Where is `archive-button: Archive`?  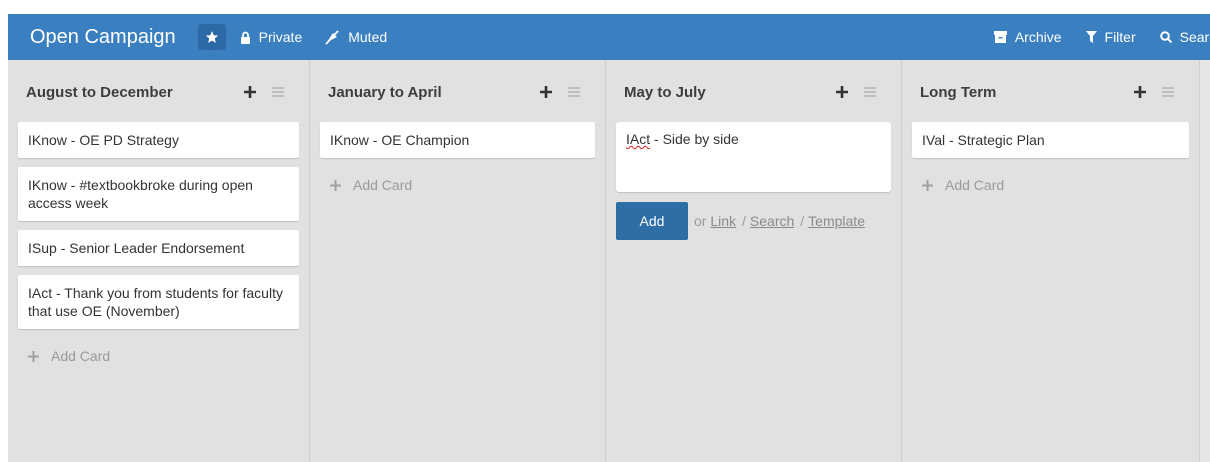 archive-button: Archive is located at coordinates (1027, 37).